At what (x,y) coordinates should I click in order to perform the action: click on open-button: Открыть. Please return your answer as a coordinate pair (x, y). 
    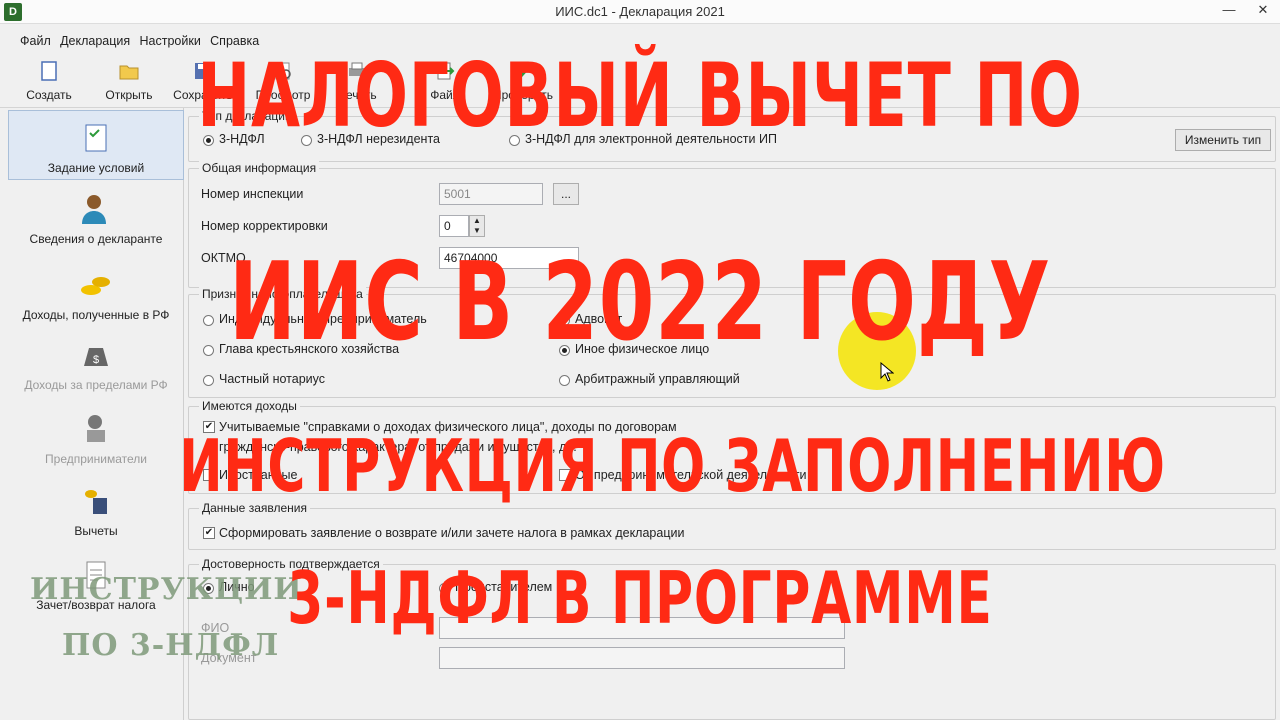
    Looking at the image, I should click on (129, 81).